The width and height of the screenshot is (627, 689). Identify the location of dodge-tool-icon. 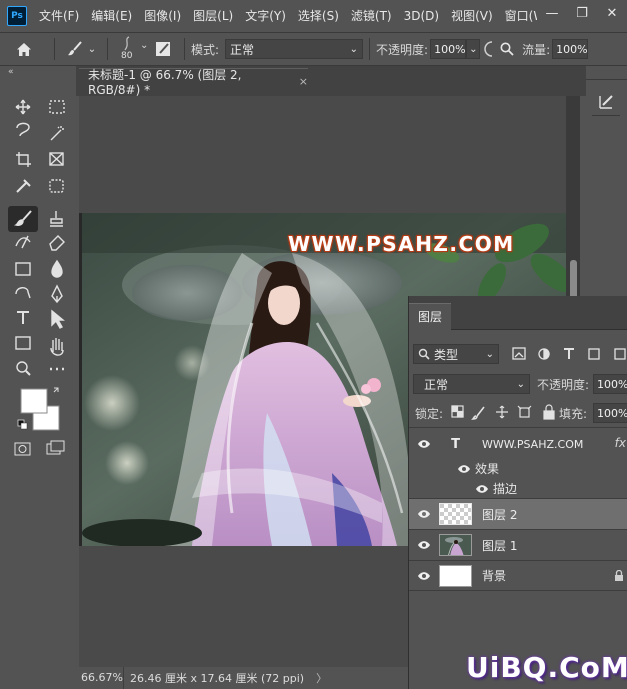
(23, 293).